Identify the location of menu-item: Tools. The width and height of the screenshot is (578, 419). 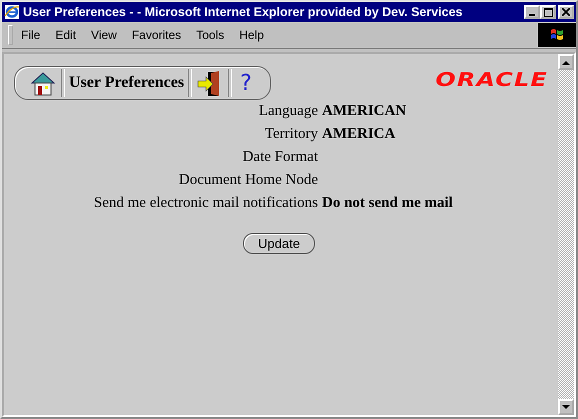
(210, 35).